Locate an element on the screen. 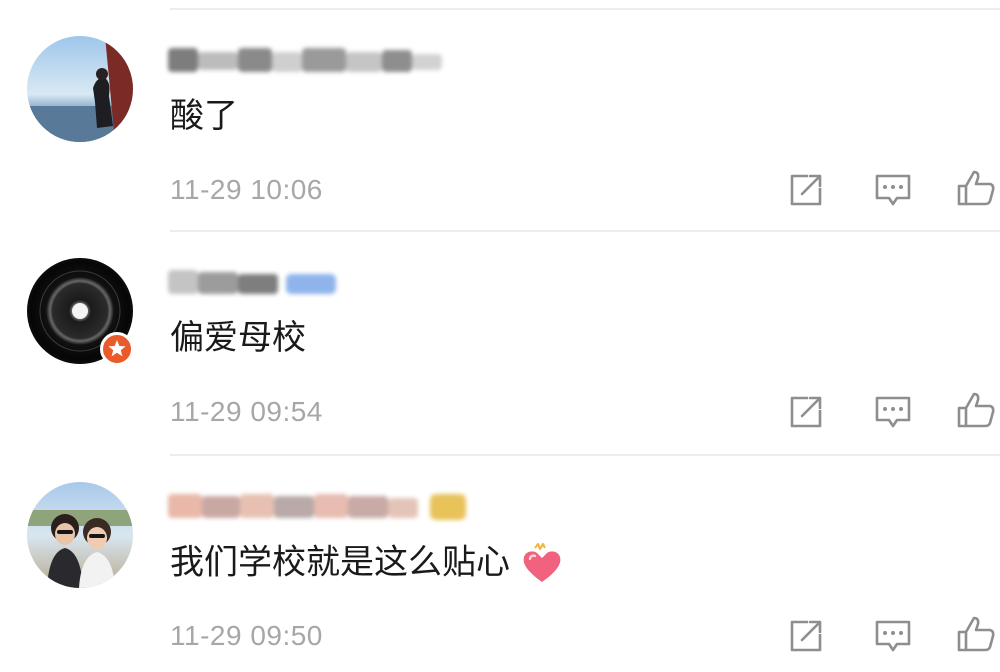 The width and height of the screenshot is (1000, 672). comment-text: 偏爱母校 is located at coordinates (238, 338).